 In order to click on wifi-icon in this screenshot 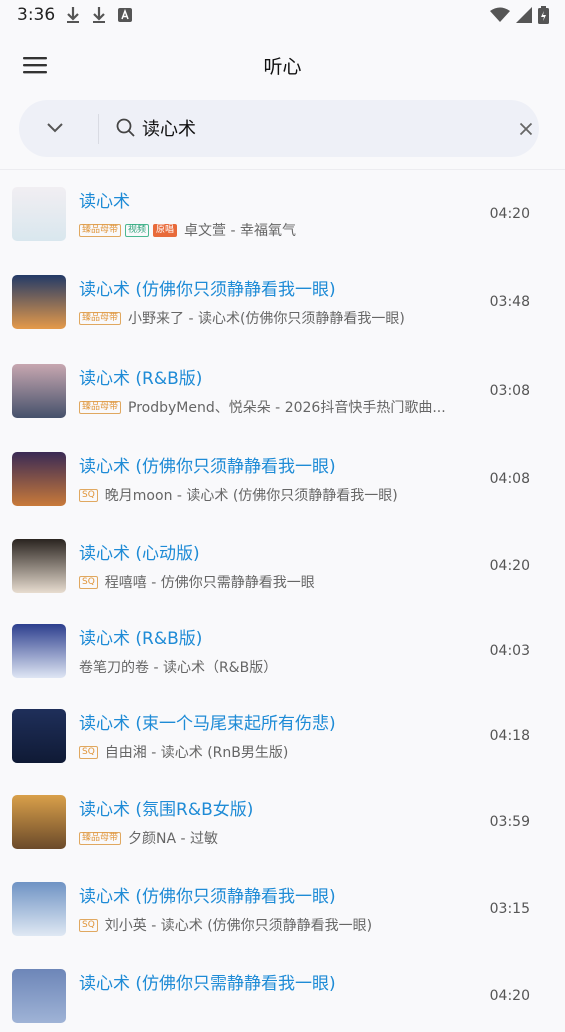, I will do `click(500, 14)`.